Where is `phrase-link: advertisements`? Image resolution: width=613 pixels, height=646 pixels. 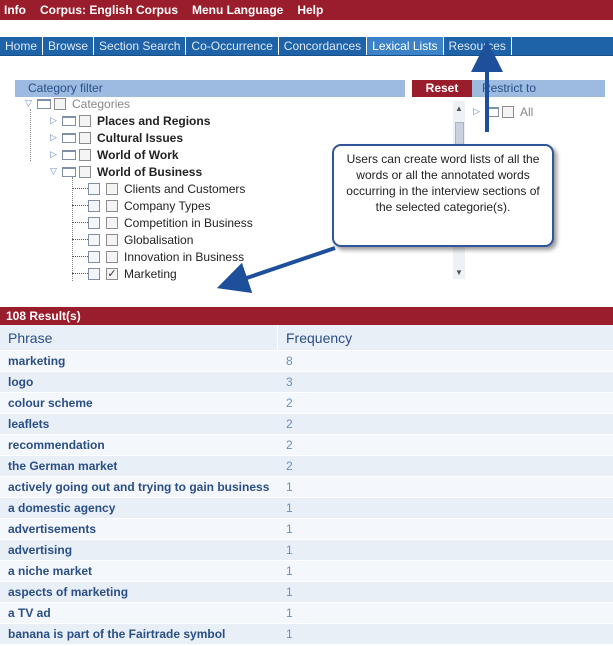 phrase-link: advertisements is located at coordinates (139, 529).